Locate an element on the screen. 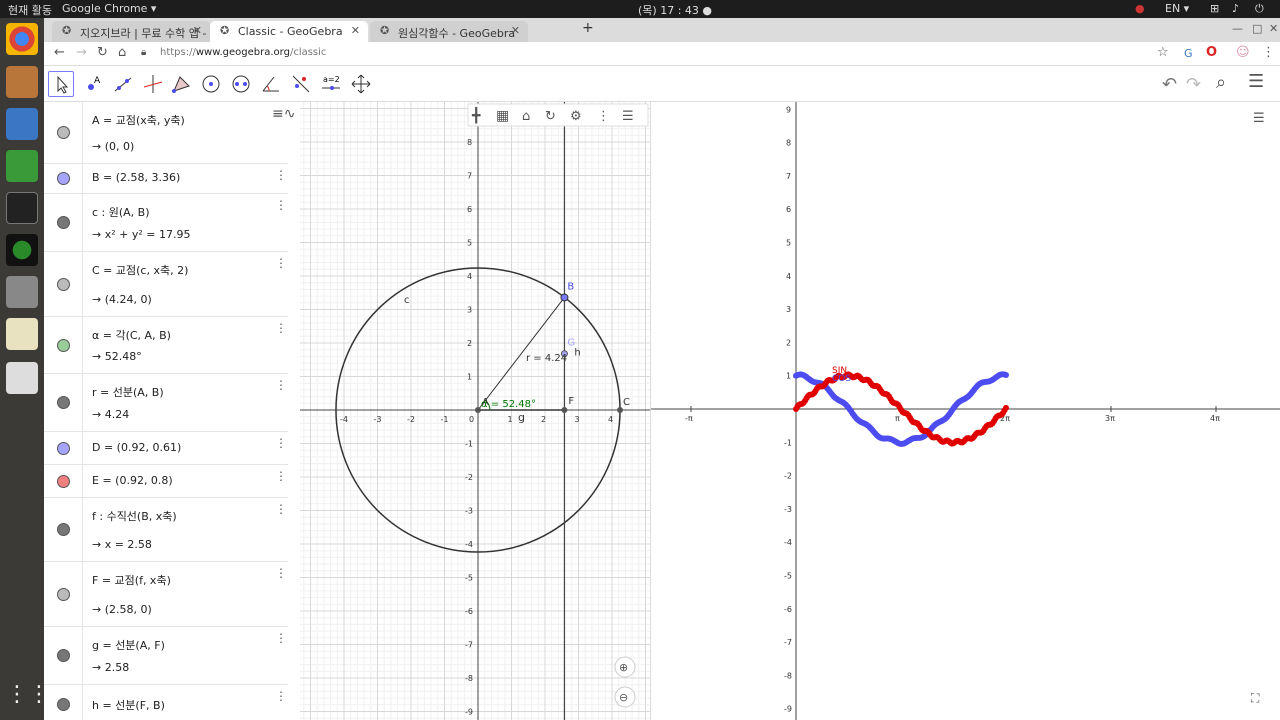 Image resolution: width=1280 pixels, height=720 pixels. point-B is located at coordinates (564, 297).